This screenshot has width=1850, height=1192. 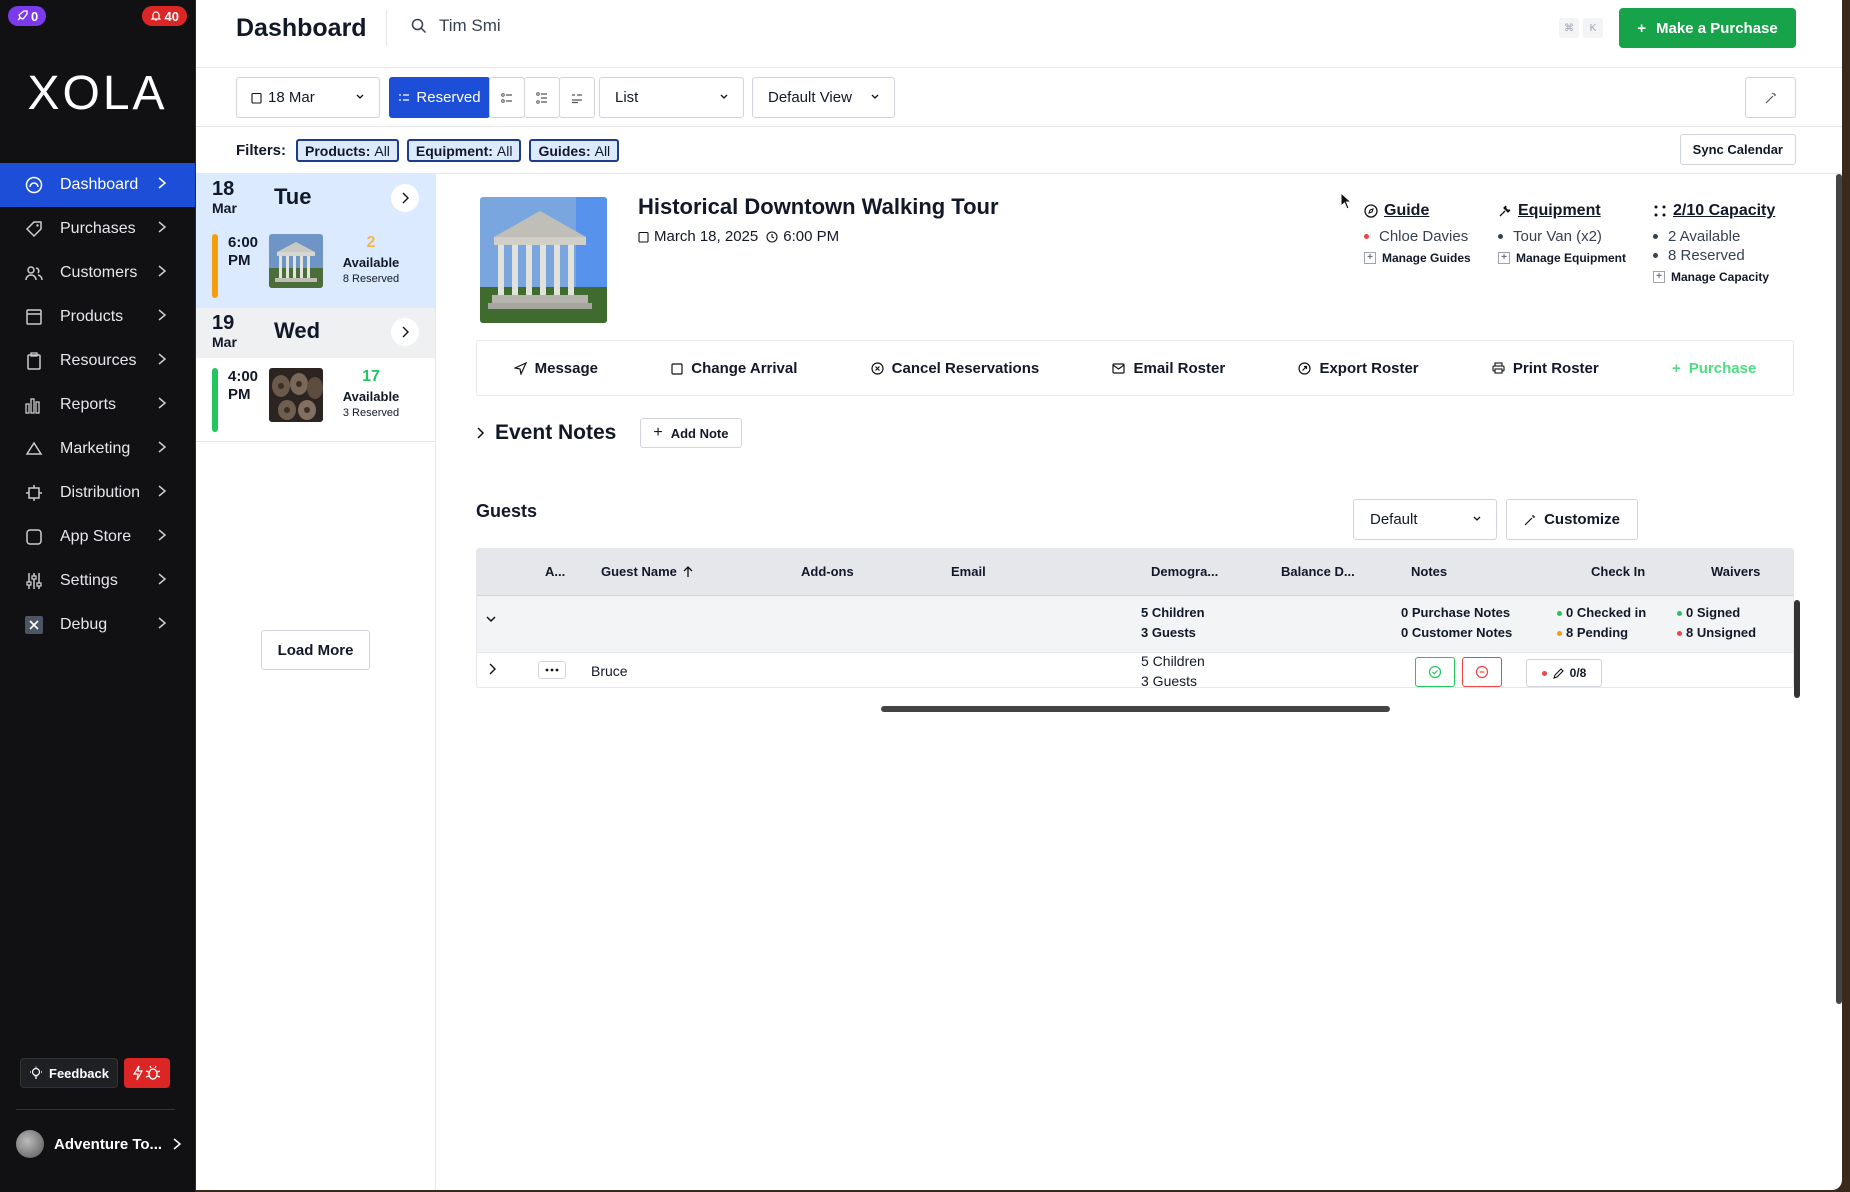 I want to click on page-scrollbar, so click(x=1839, y=589).